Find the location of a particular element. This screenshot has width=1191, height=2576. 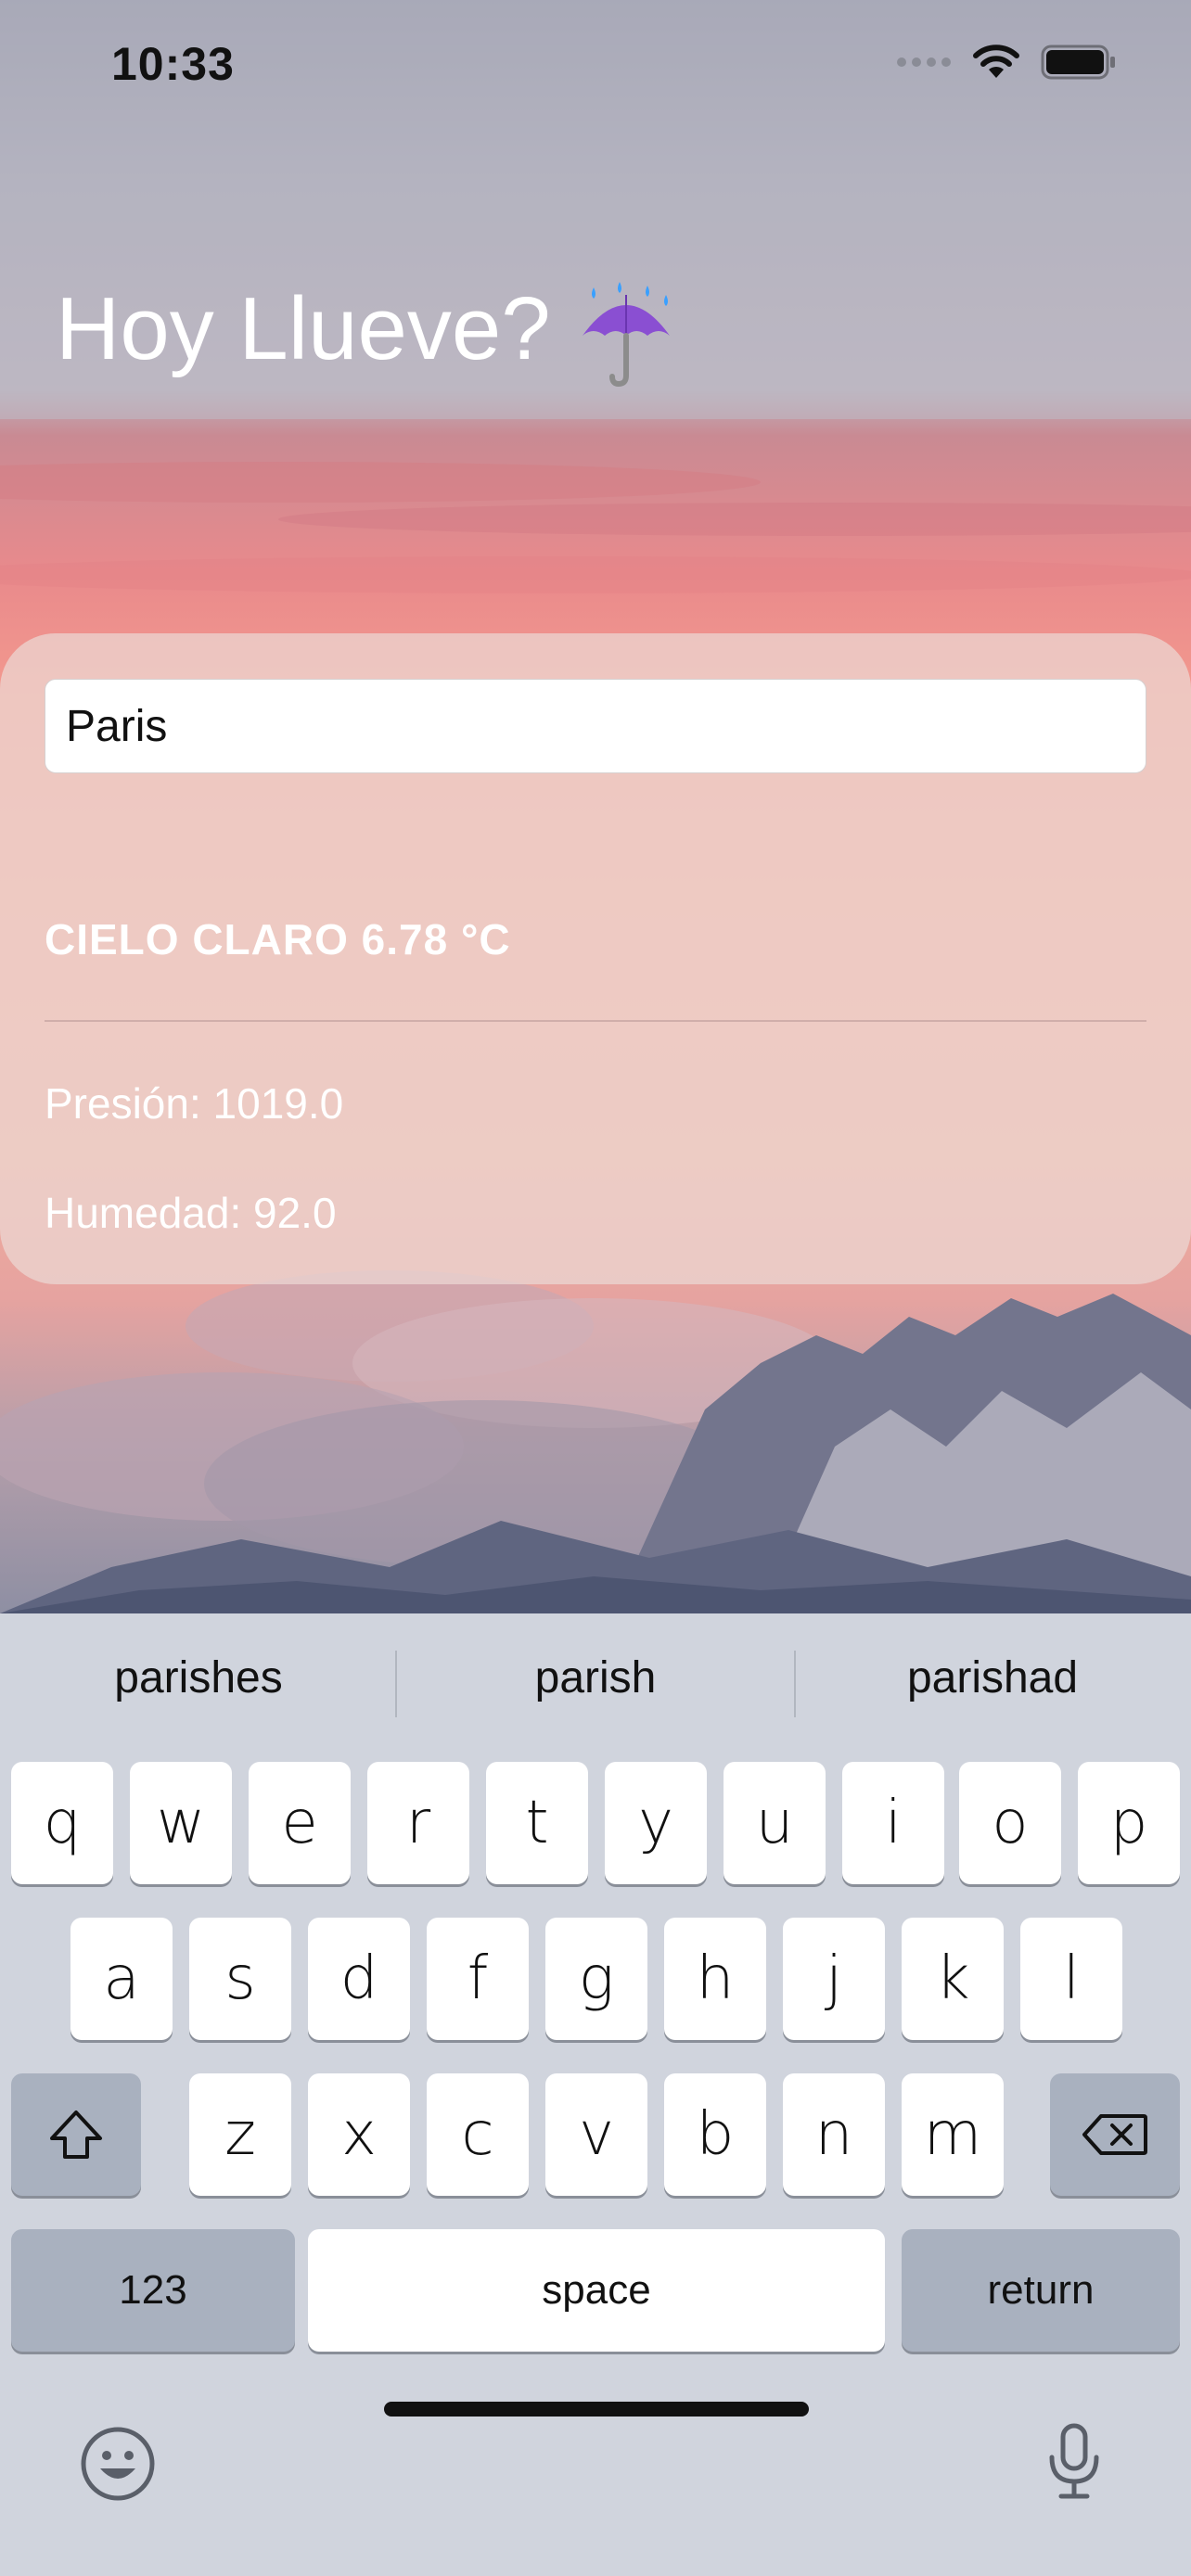

key-z: z is located at coordinates (240, 2134).